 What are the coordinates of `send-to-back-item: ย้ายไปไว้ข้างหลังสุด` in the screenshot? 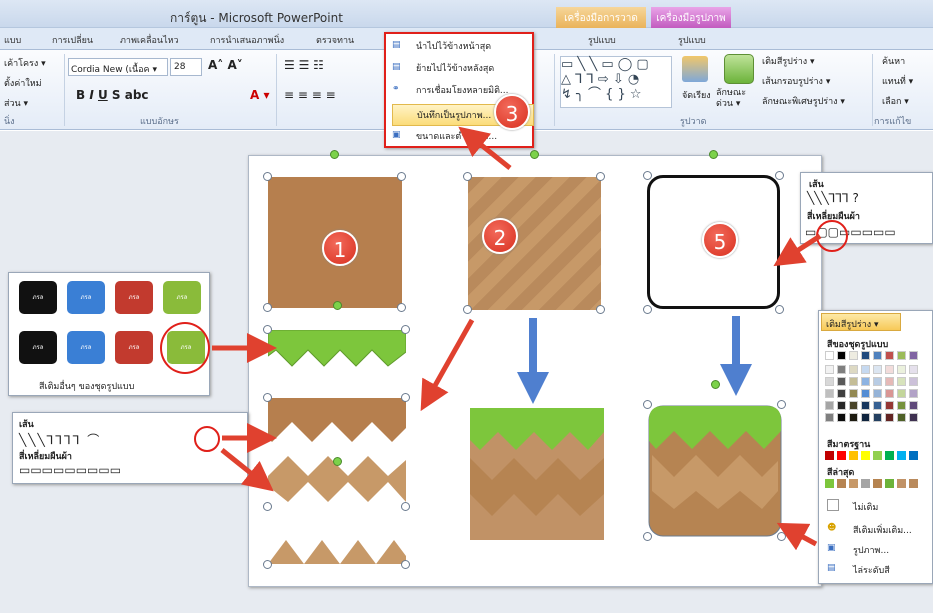 It's located at (463, 69).